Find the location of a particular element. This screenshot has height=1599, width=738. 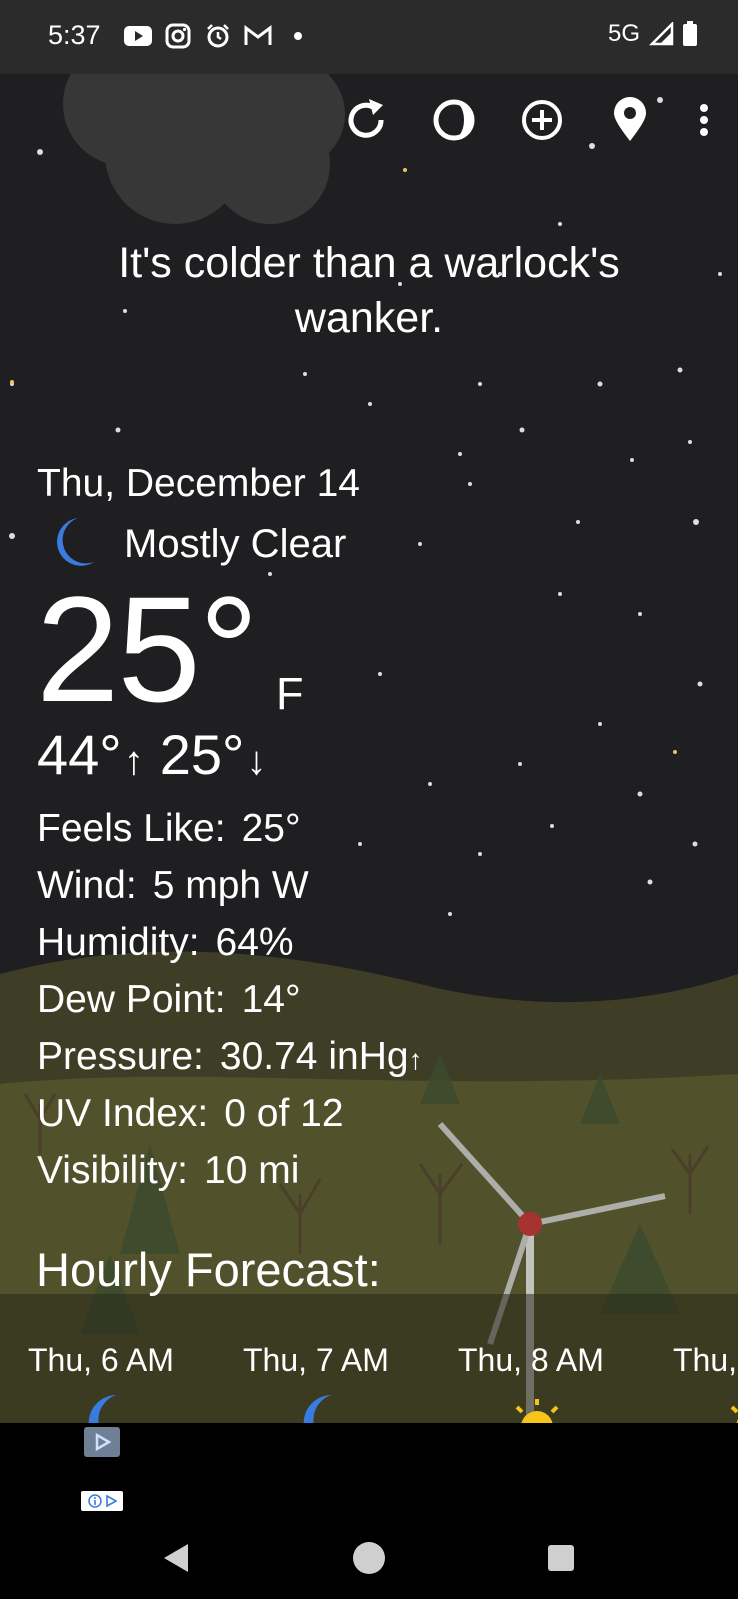

low-temp: 25° is located at coordinates (202, 754).